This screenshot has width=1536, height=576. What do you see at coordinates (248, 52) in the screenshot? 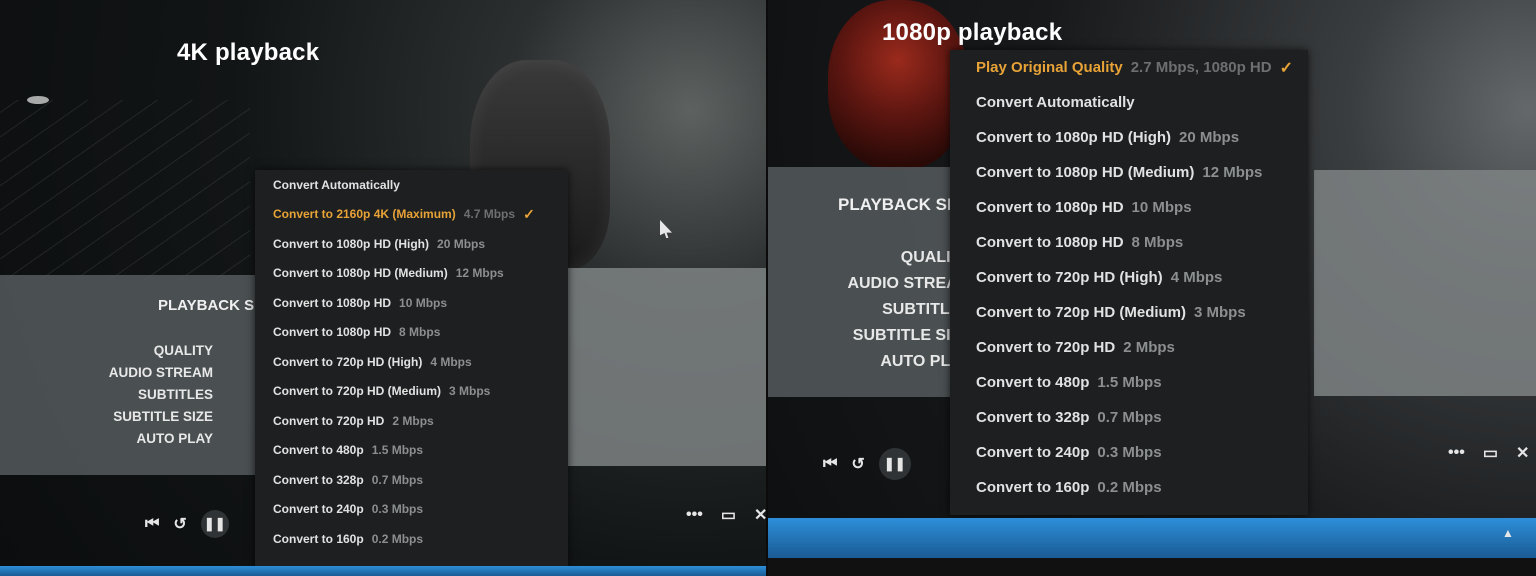
I see `caption-4k: 4K playback` at bounding box center [248, 52].